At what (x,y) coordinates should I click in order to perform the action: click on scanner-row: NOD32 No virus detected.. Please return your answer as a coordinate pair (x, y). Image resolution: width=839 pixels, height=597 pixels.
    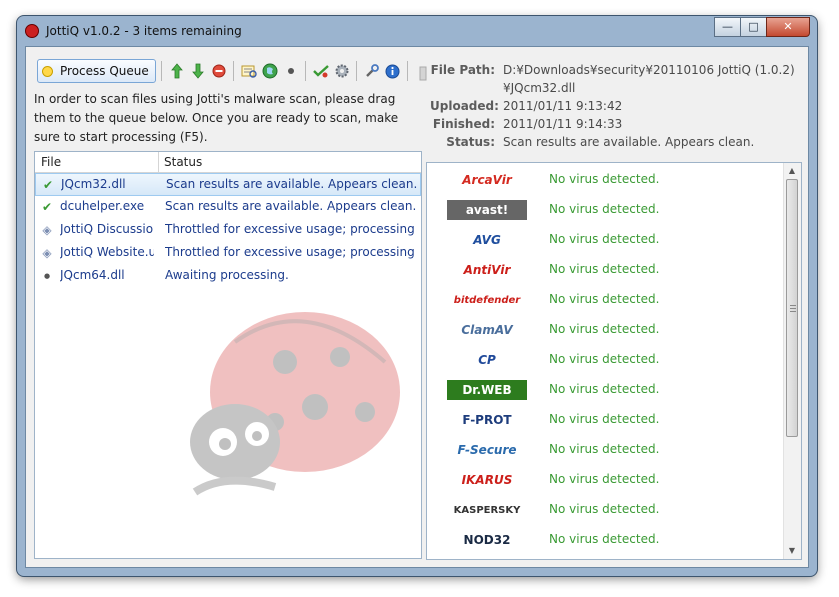
    Looking at the image, I should click on (605, 540).